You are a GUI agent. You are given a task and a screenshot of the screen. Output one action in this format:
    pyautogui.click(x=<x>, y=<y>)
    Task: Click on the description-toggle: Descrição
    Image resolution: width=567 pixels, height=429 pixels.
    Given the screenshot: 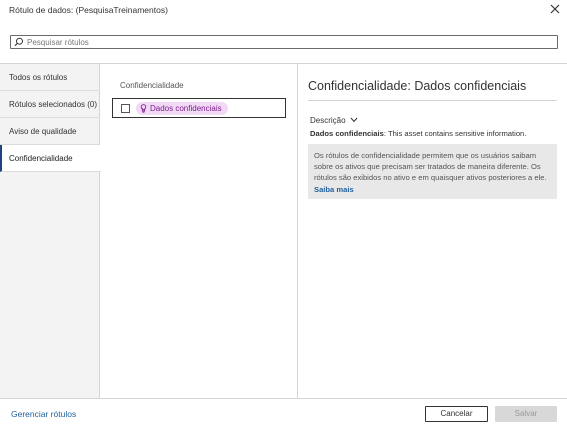 What is the action you would take?
    pyautogui.click(x=334, y=120)
    